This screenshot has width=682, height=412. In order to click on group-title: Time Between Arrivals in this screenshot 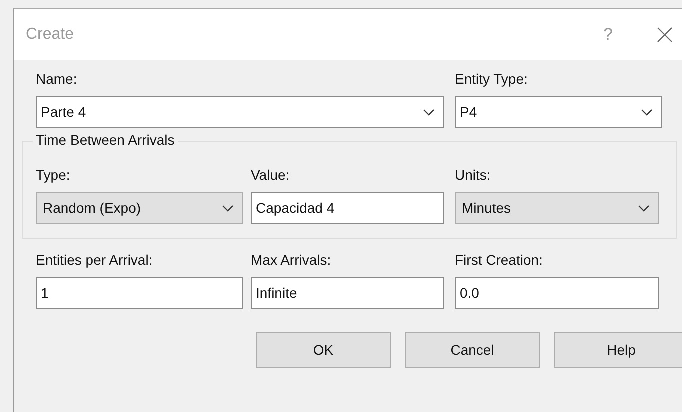, I will do `click(105, 140)`.